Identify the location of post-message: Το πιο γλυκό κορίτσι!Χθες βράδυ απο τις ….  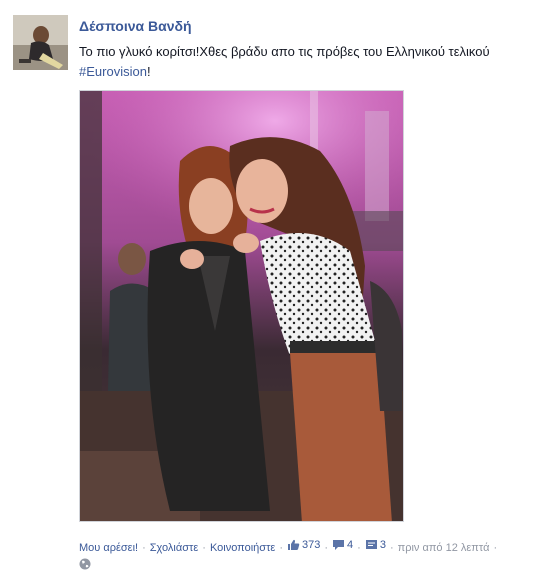
(284, 51).